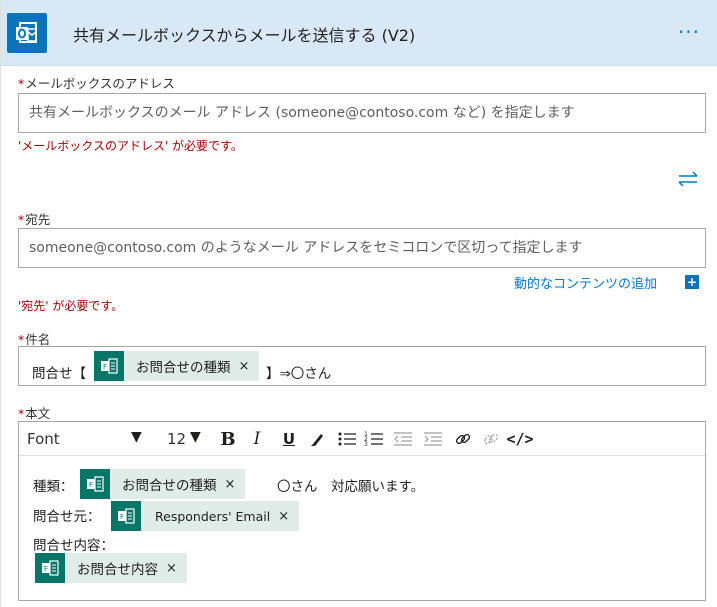  I want to click on font-size-select: 12, so click(176, 439).